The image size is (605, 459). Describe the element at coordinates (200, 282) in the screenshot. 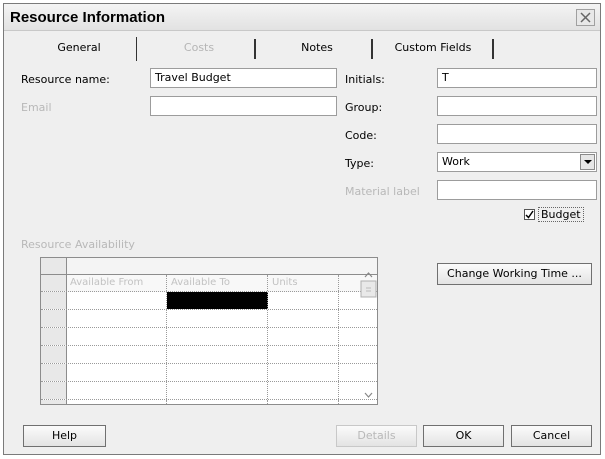

I see `column-label: Available To` at that location.